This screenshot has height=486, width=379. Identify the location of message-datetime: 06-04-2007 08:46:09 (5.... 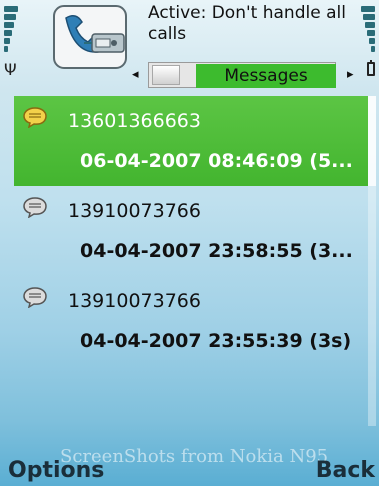
(216, 161).